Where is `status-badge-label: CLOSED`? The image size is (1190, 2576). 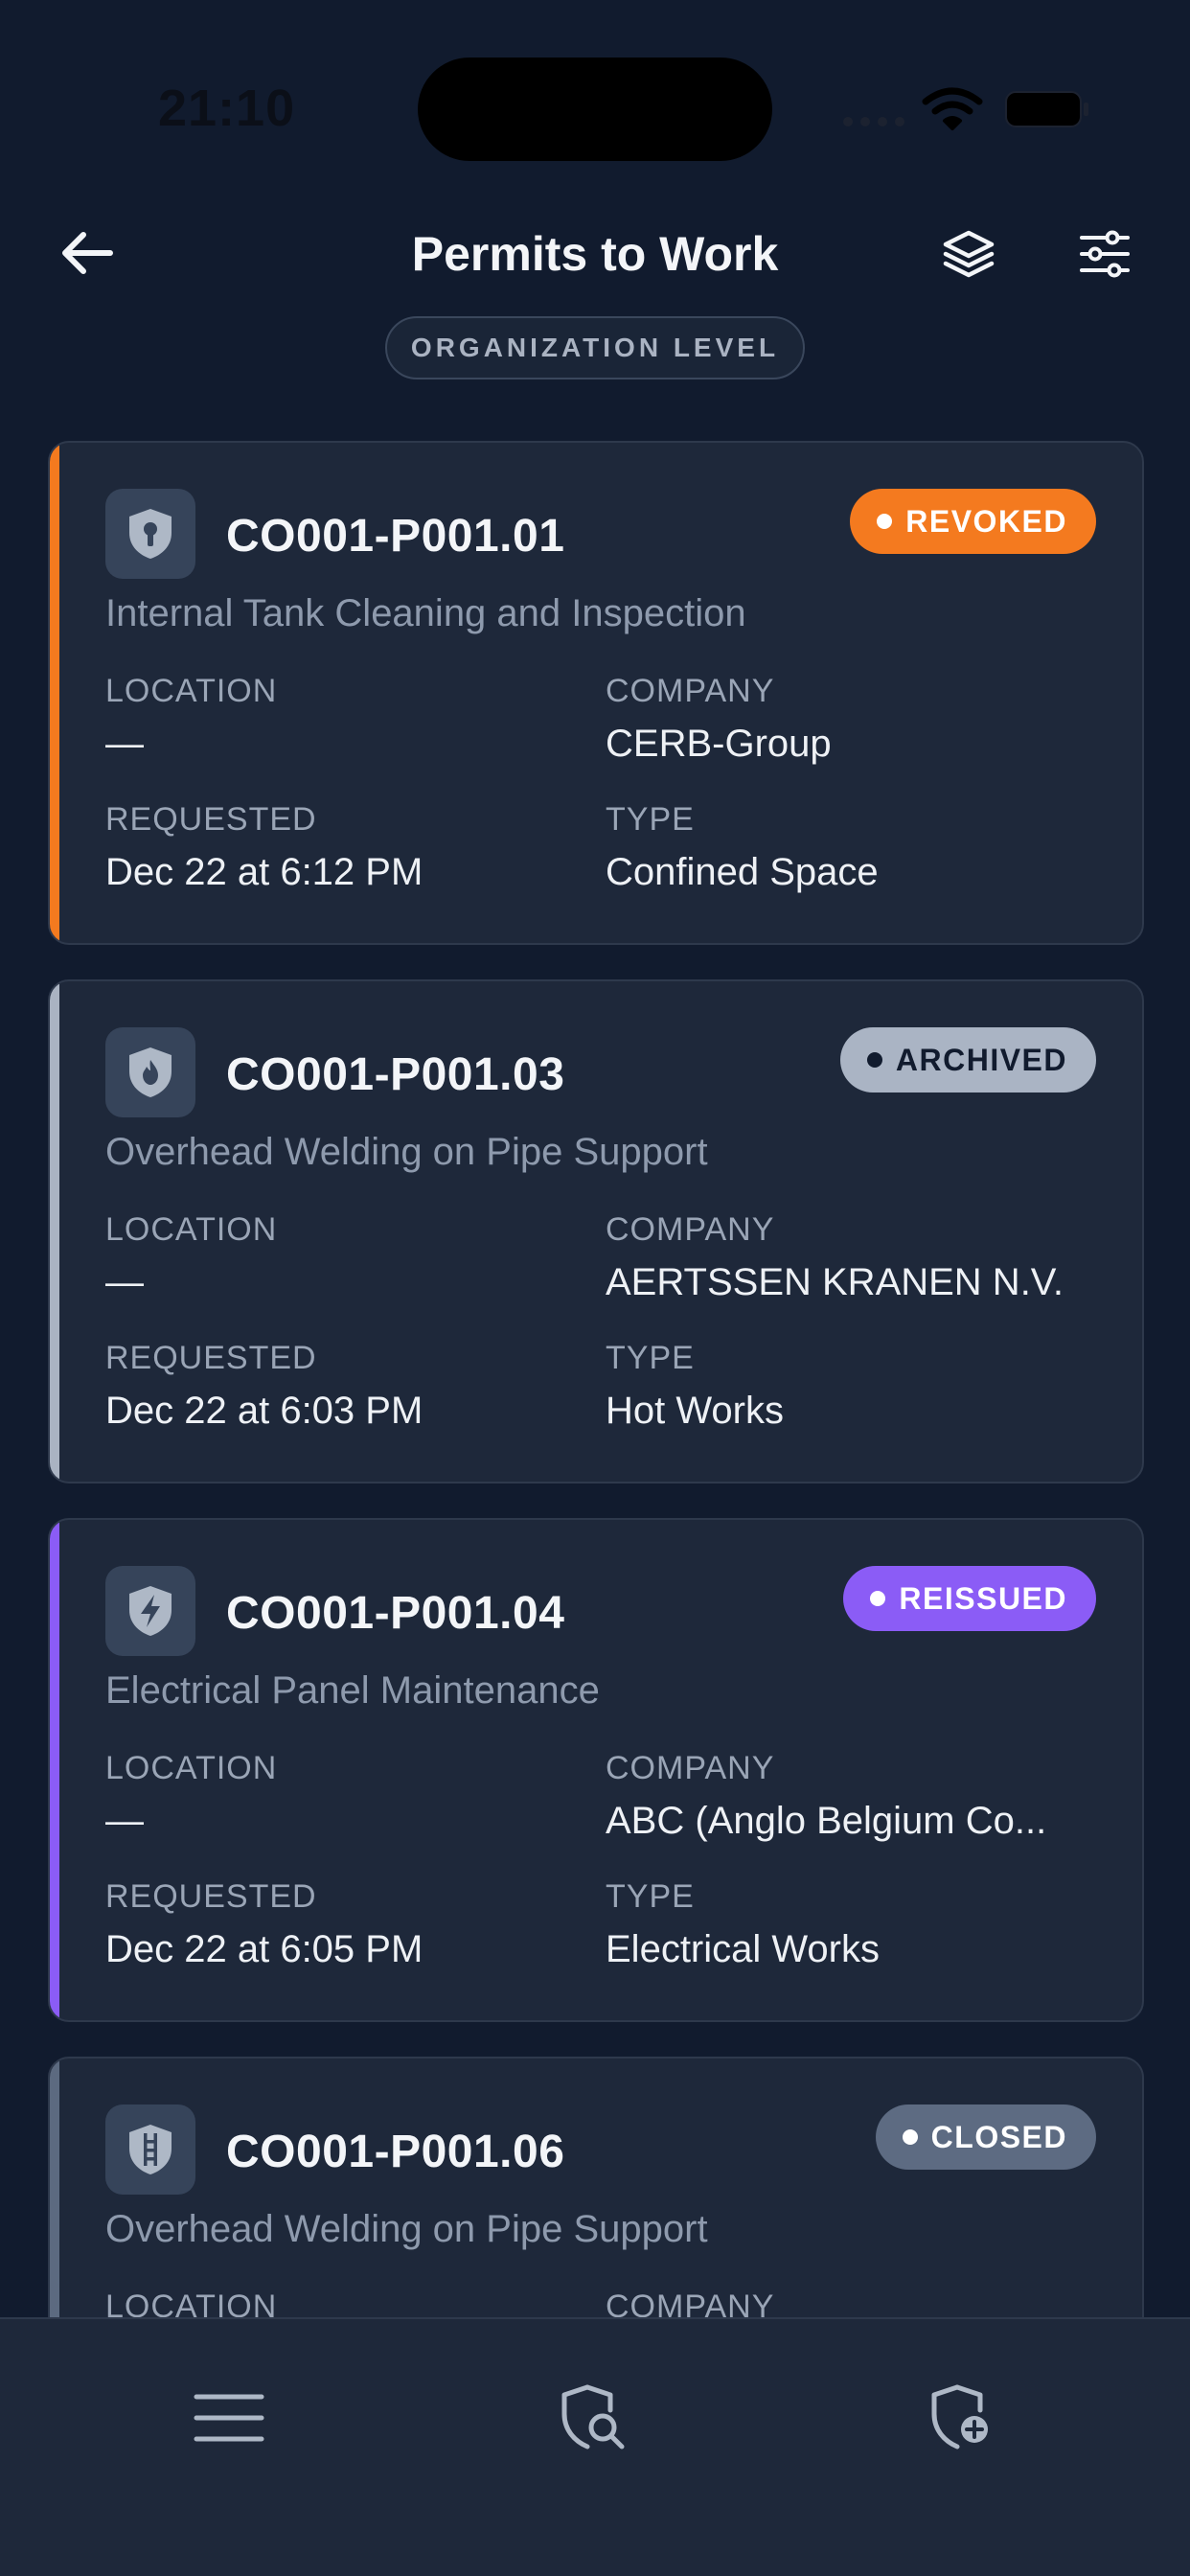
status-badge-label: CLOSED is located at coordinates (999, 2136).